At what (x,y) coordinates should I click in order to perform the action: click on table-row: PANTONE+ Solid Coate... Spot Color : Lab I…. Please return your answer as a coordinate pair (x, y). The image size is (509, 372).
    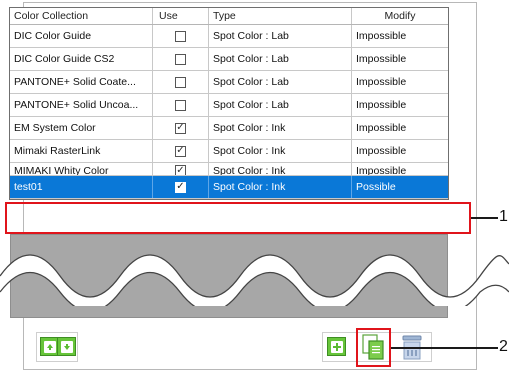
    Looking at the image, I should click on (229, 82).